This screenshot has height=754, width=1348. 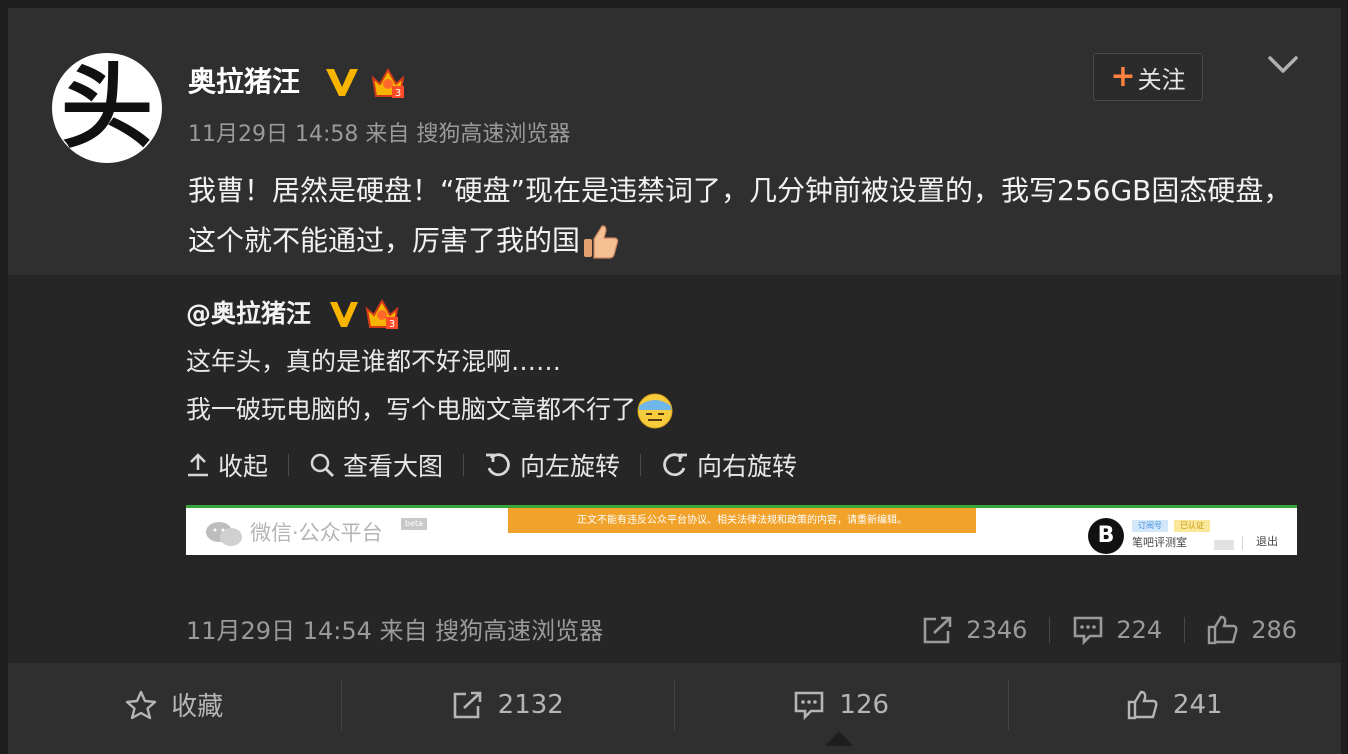 What do you see at coordinates (316, 533) in the screenshot?
I see `wechat-platform-title: 微信·公众平台` at bounding box center [316, 533].